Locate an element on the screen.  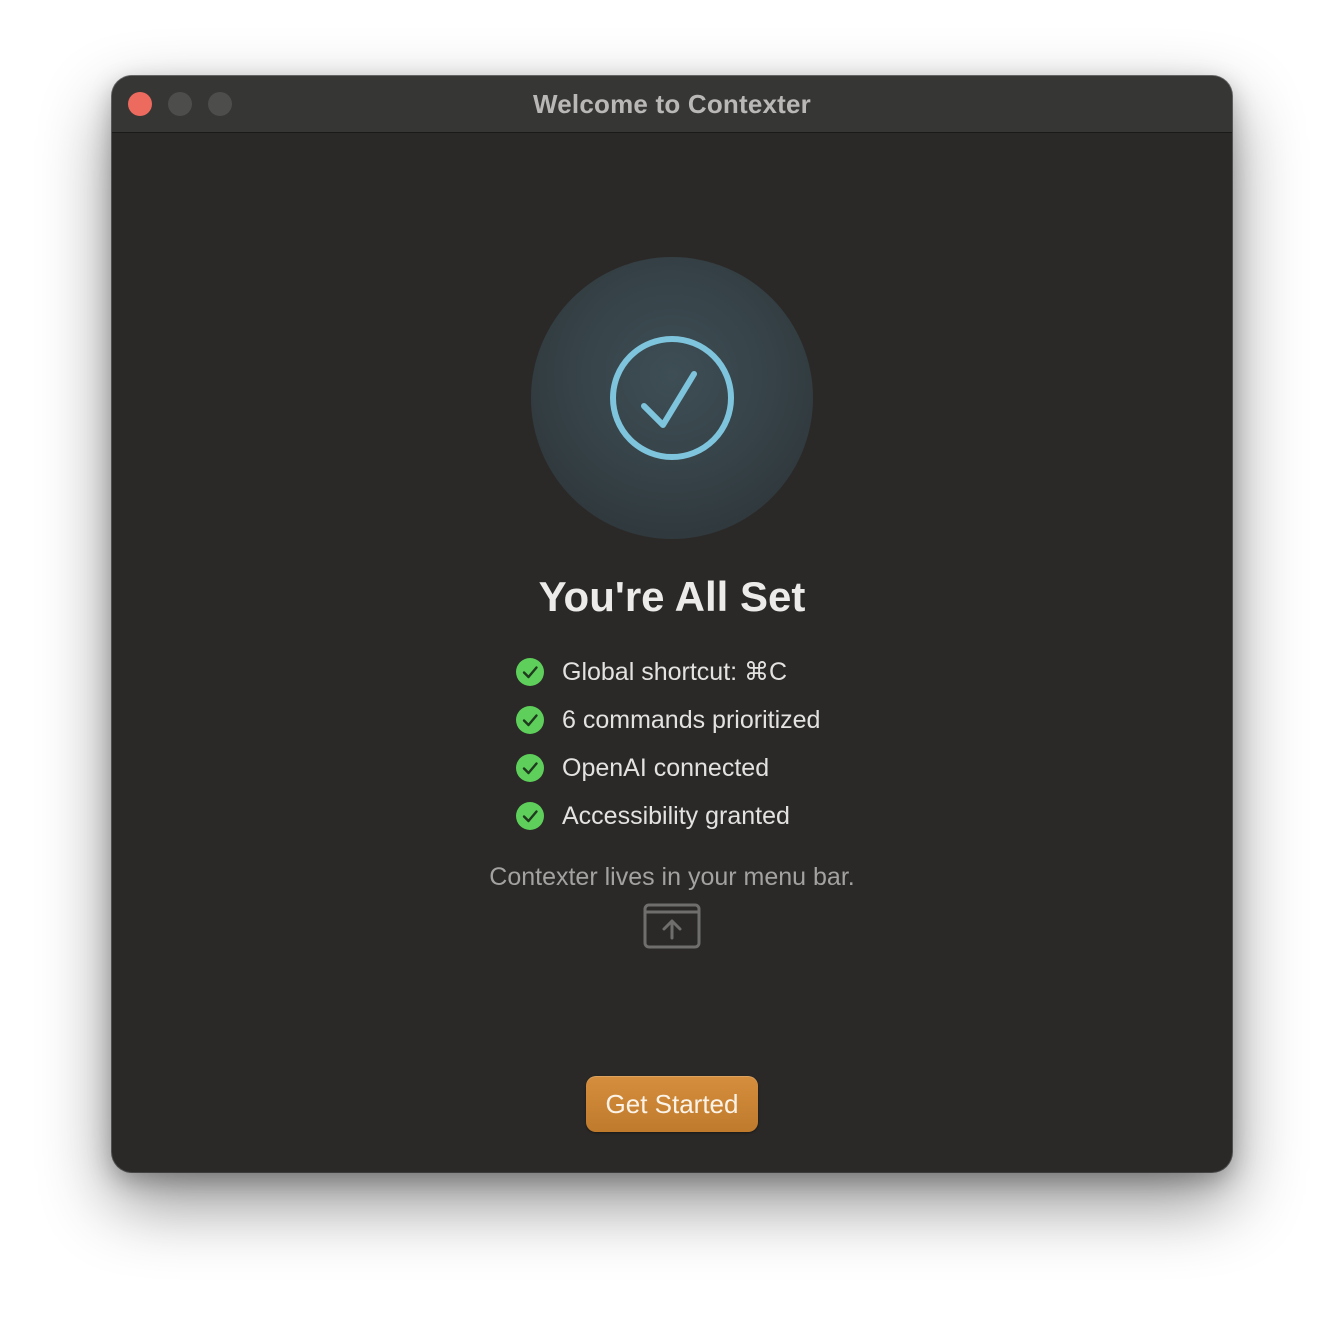
checkmark-circle-icon is located at coordinates (672, 398).